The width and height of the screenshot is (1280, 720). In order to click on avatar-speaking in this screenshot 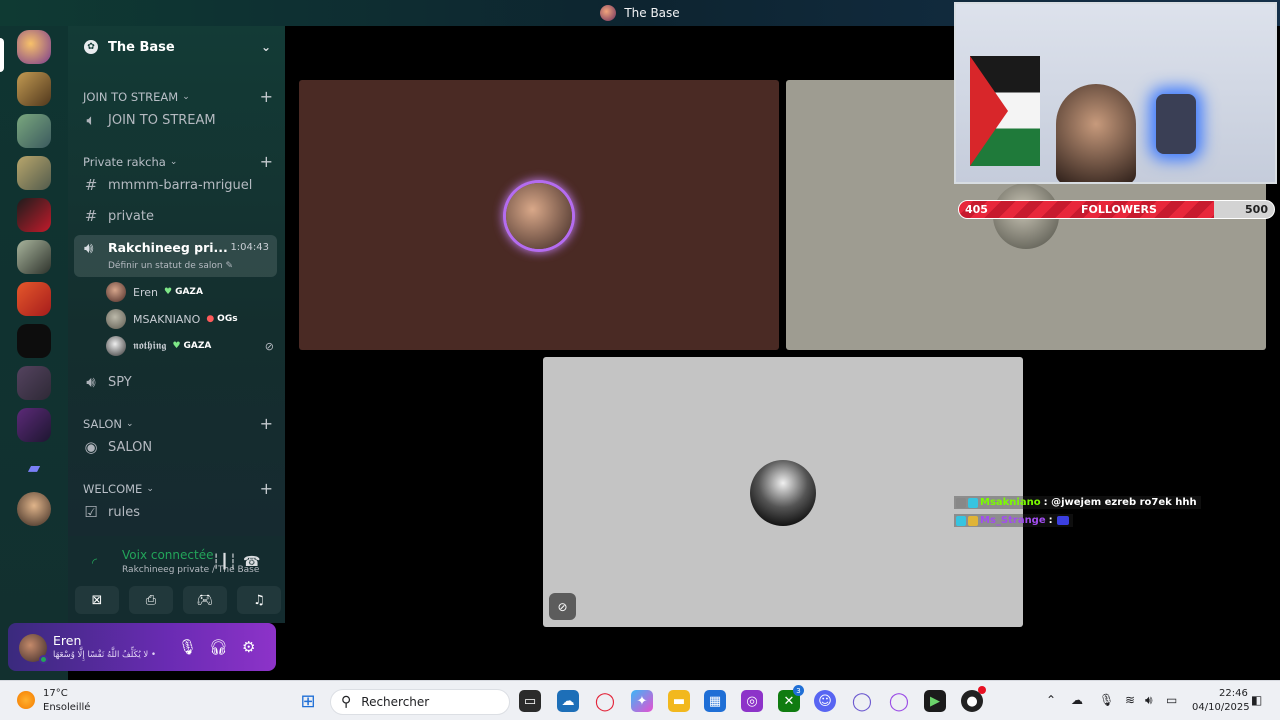, I will do `click(539, 216)`.